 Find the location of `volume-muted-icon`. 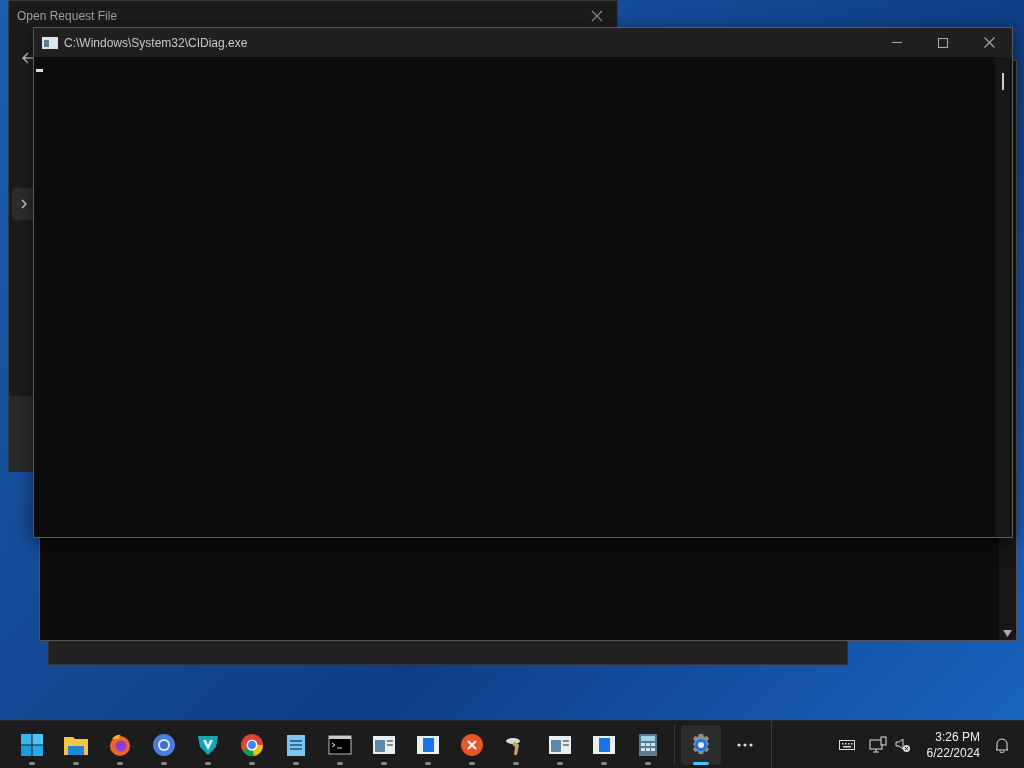

volume-muted-icon is located at coordinates (902, 744).